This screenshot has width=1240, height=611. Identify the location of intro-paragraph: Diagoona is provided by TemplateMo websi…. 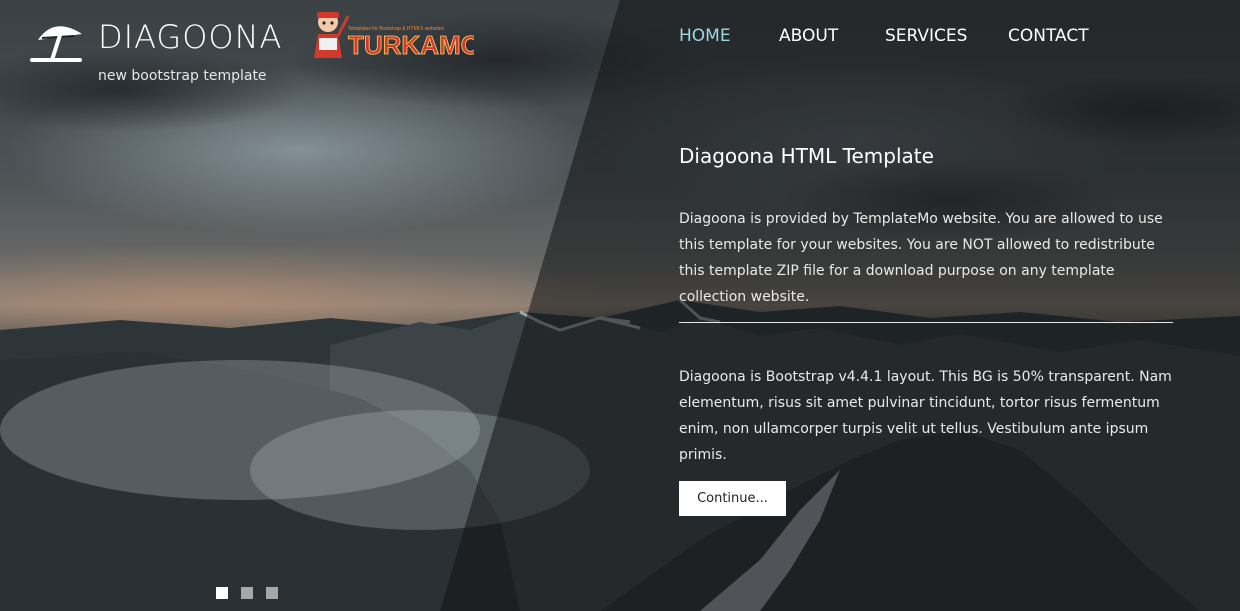
(921, 258).